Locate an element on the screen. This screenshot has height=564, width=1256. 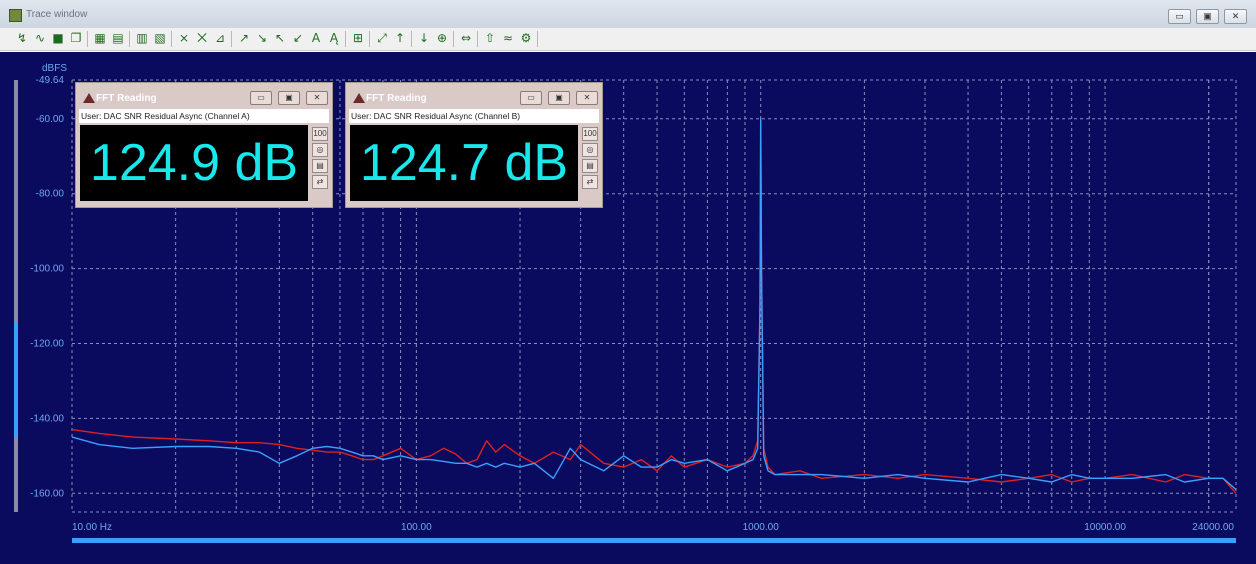
meter-icon: ⊕ is located at coordinates (442, 38).